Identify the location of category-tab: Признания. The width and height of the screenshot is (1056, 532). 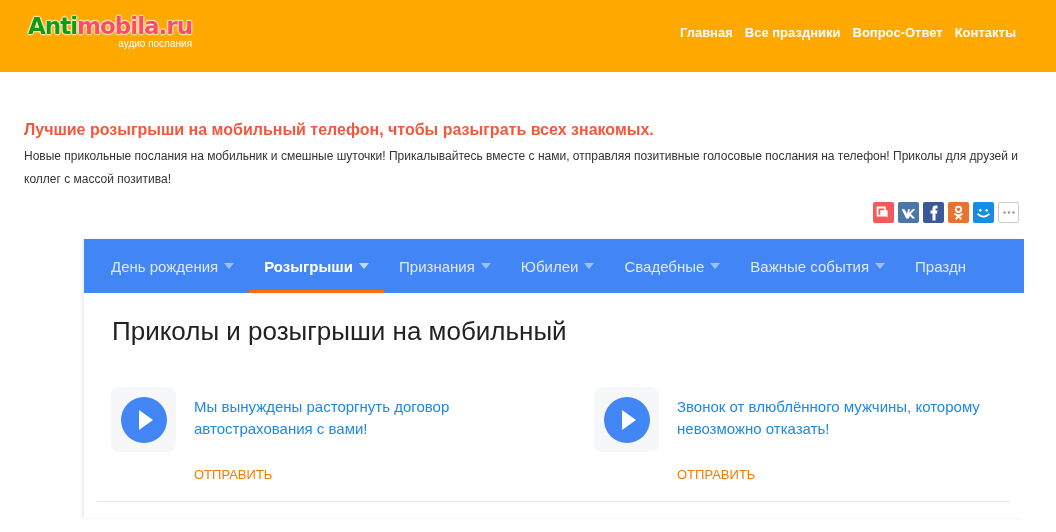
(445, 266).